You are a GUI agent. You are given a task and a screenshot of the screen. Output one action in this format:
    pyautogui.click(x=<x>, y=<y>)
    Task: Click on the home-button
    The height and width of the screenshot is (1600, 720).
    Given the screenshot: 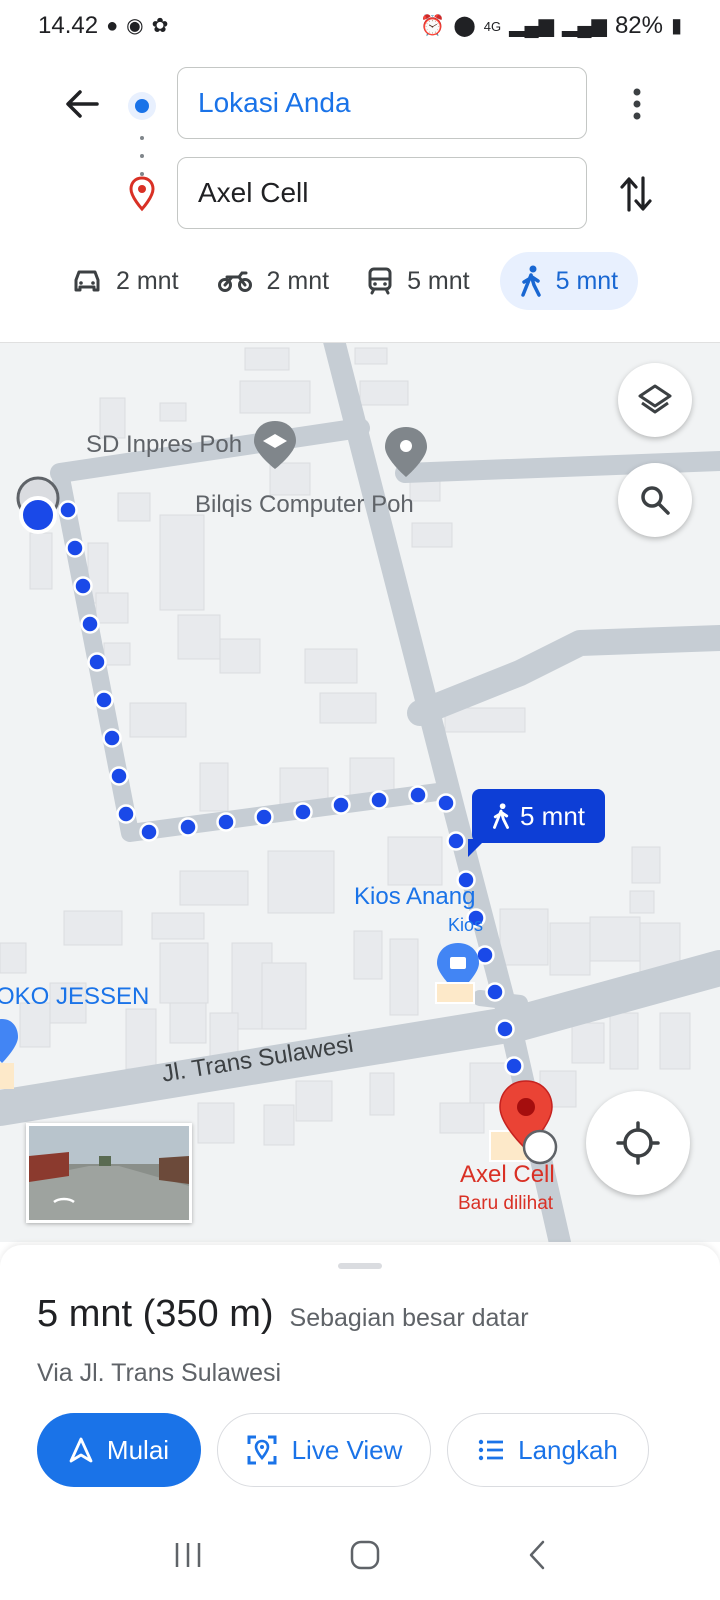 What is the action you would take?
    pyautogui.click(x=365, y=1557)
    